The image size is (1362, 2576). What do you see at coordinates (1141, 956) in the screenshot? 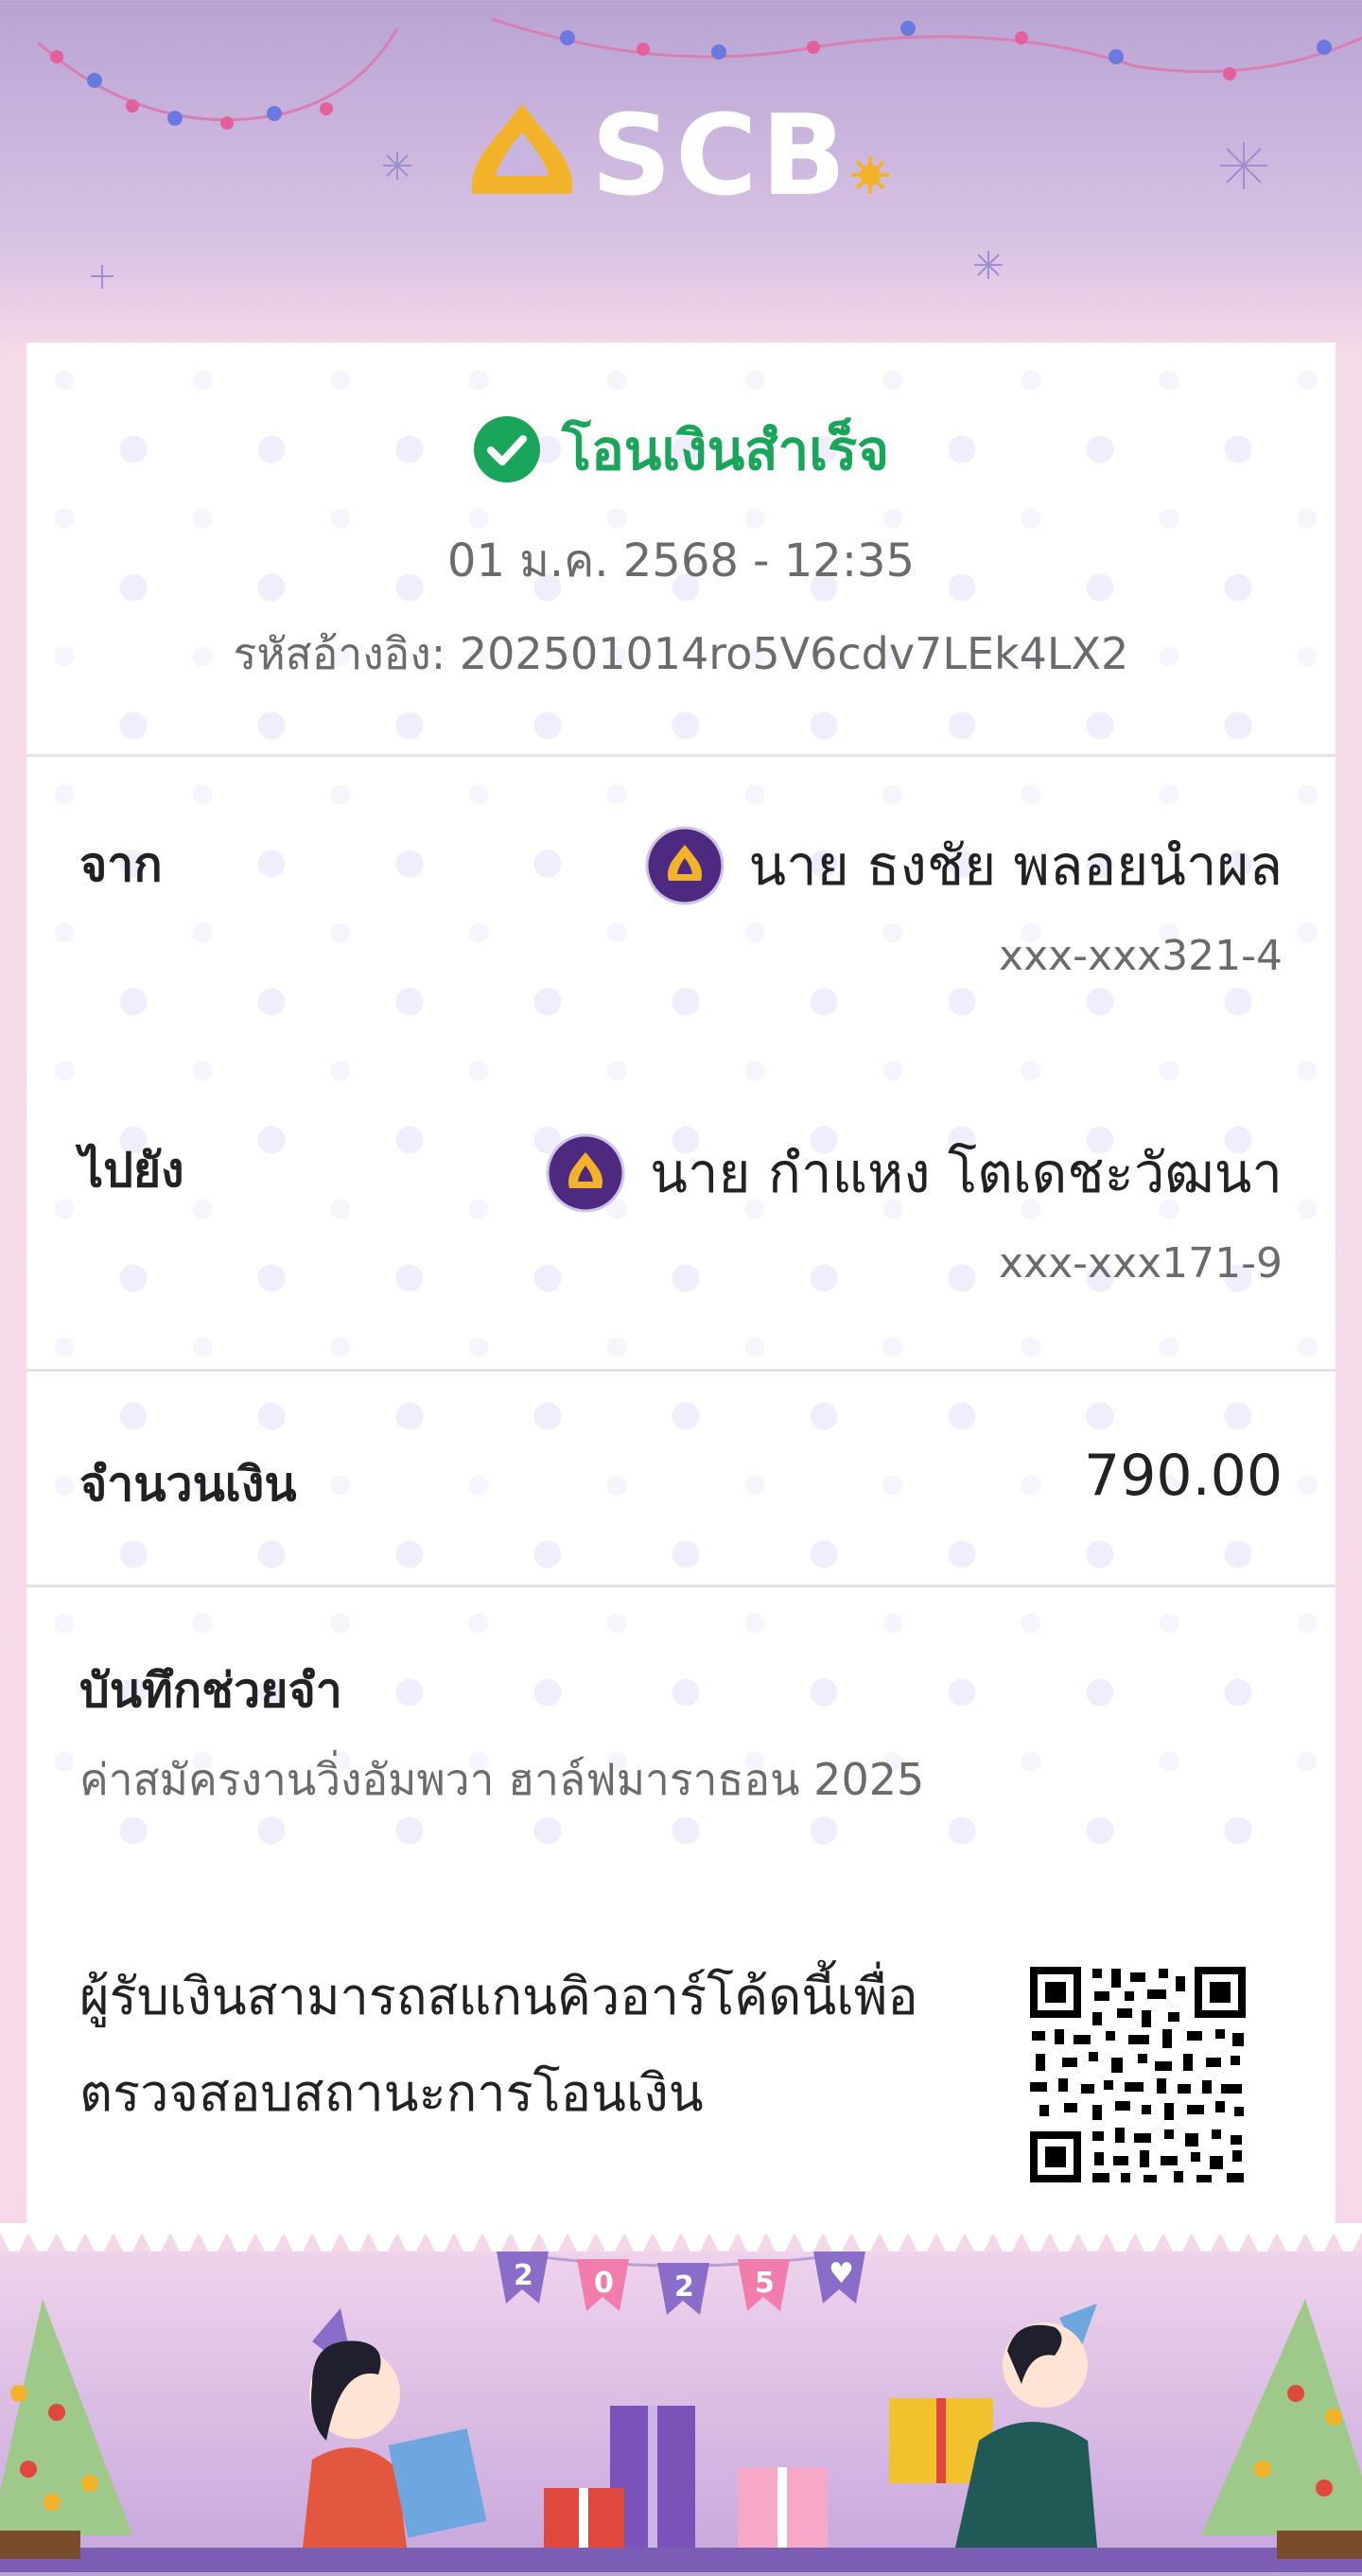
I see `from-account: xxx-xxx321-4` at bounding box center [1141, 956].